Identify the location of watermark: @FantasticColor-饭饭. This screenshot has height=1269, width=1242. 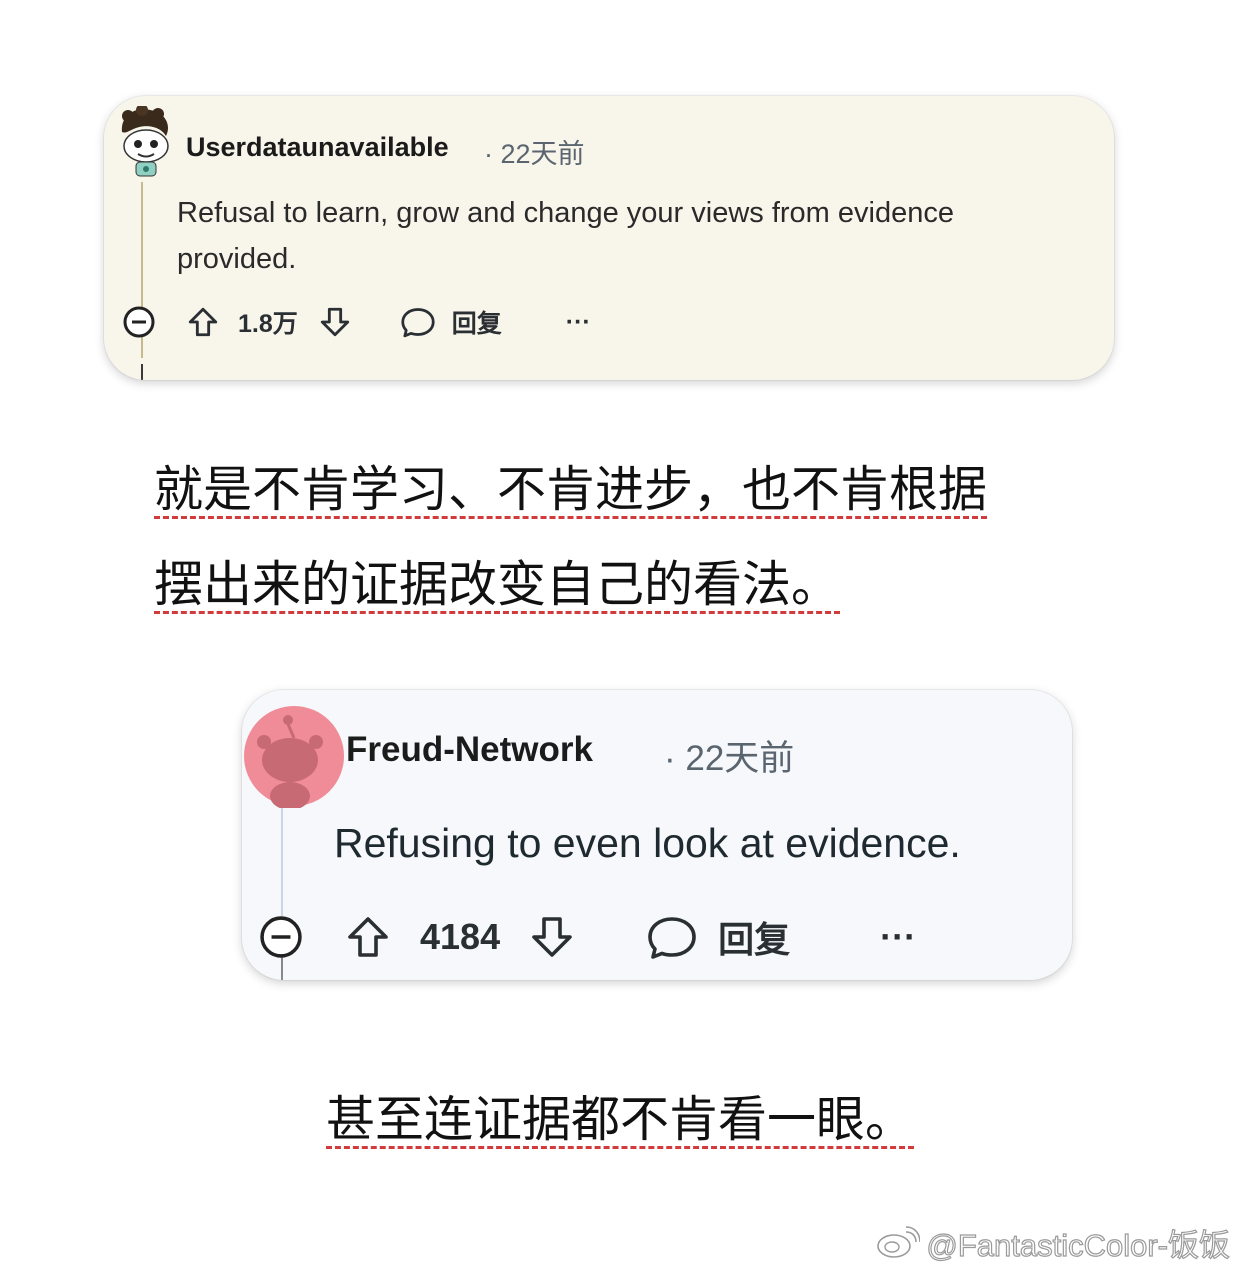
(1053, 1242).